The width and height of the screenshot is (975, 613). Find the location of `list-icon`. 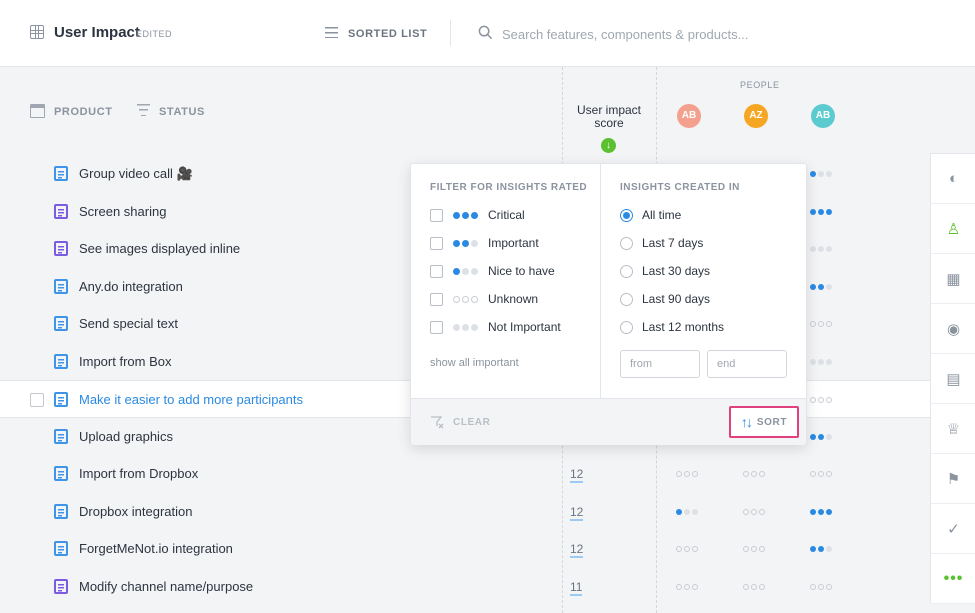

list-icon is located at coordinates (331, 32).